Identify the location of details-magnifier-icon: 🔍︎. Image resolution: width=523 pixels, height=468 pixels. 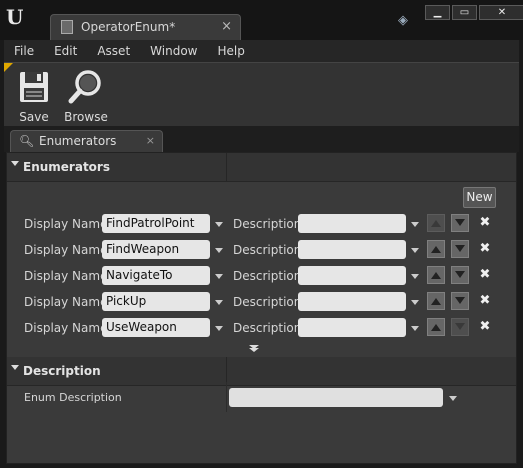
(27, 141).